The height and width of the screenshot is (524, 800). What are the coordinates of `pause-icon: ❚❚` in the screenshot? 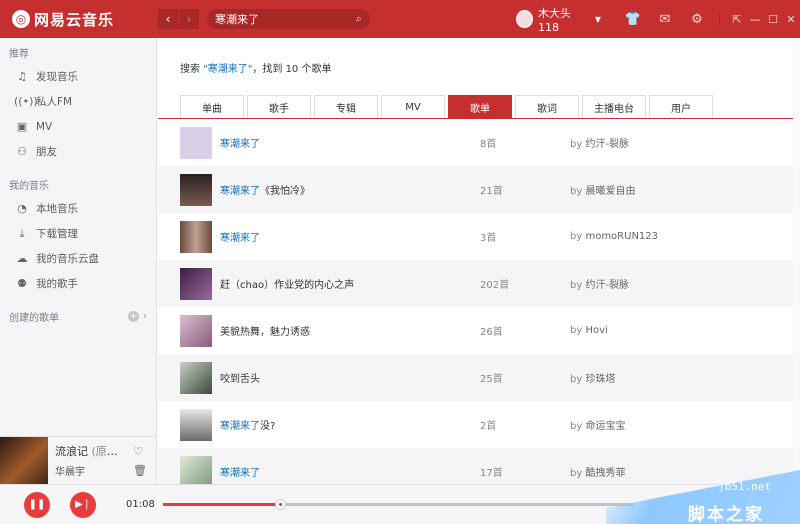 It's located at (37, 504).